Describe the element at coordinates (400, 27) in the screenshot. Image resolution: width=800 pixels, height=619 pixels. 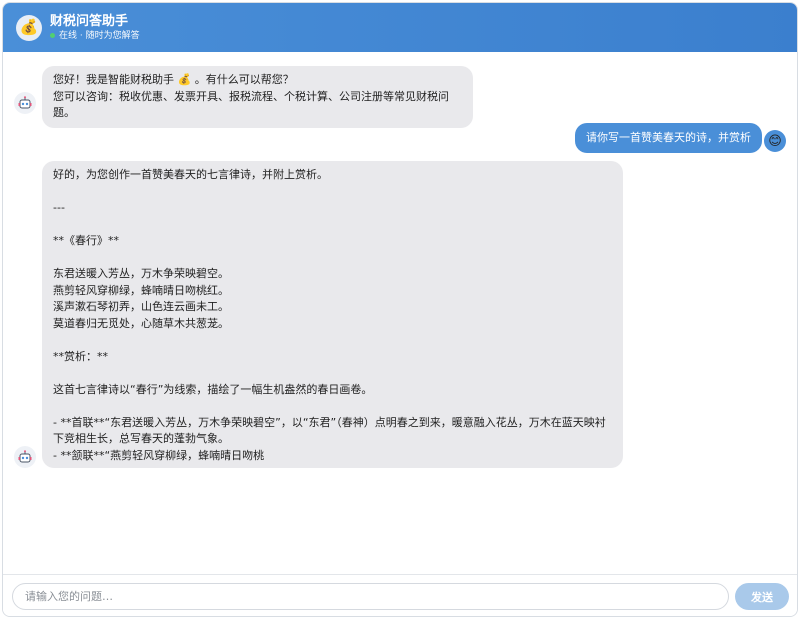
I see `chat-header: 💰 财税问答助手 在线 · 随时为您解答` at that location.